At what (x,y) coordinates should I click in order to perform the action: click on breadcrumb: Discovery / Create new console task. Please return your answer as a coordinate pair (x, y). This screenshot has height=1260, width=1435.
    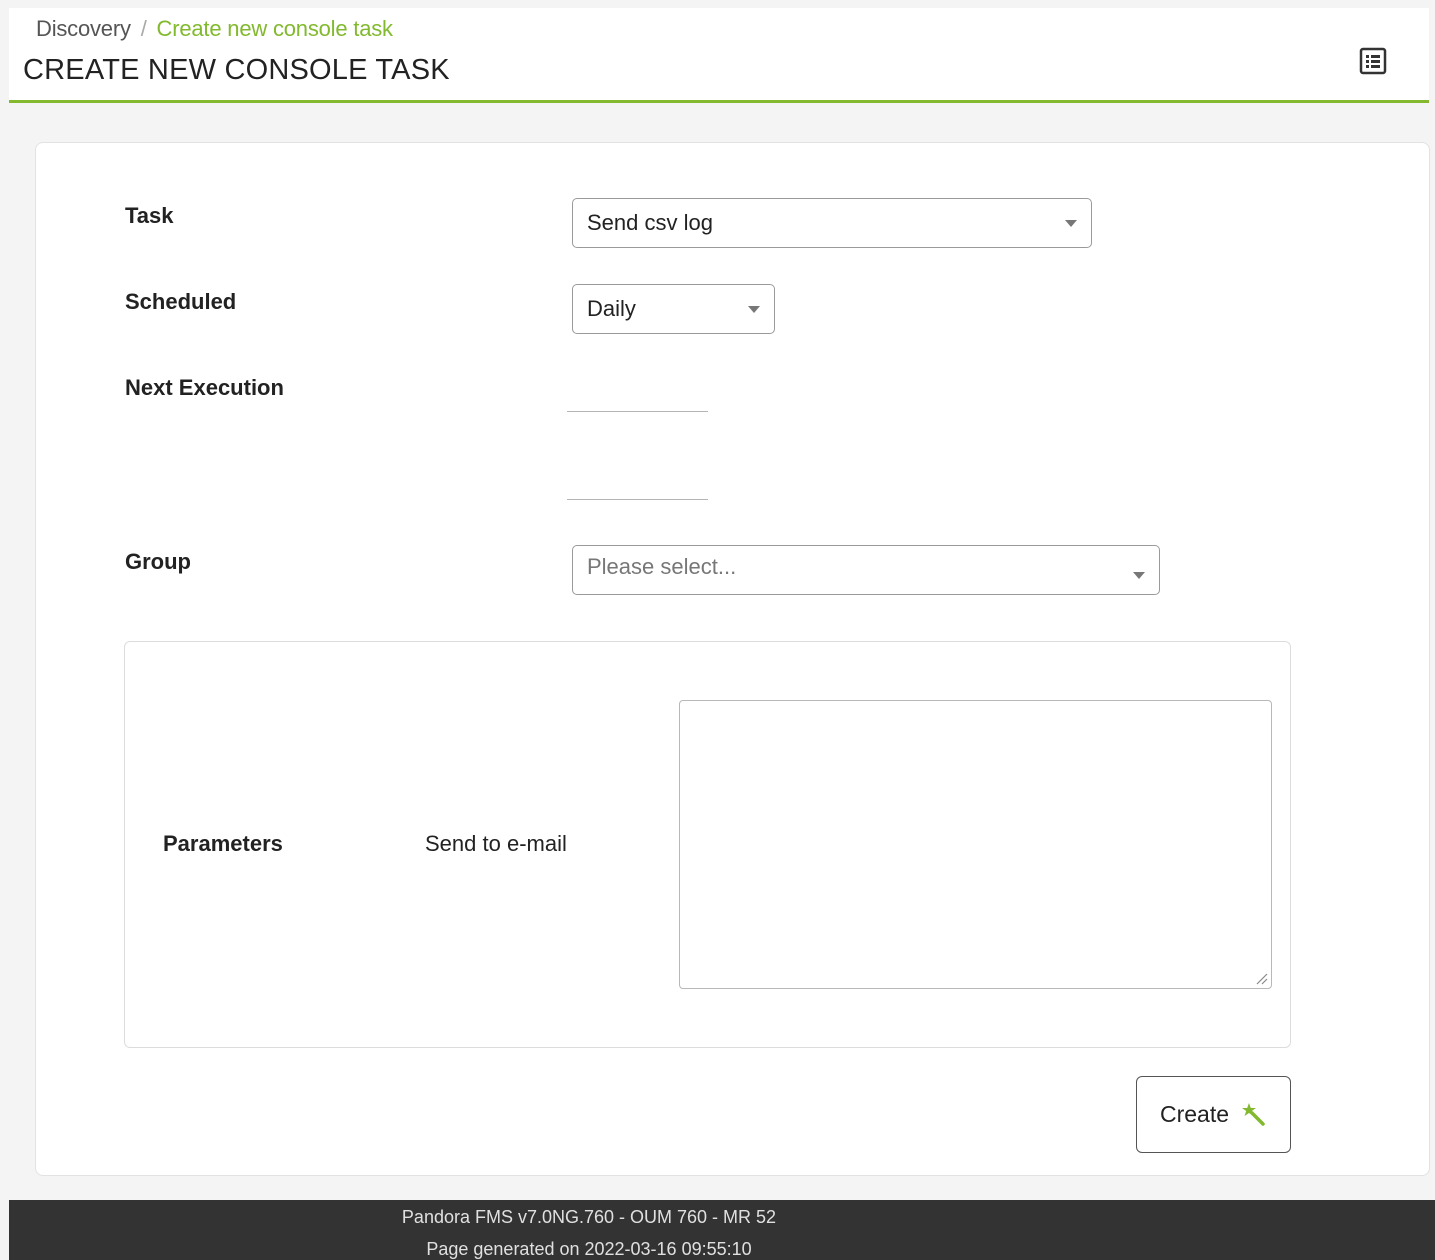
    Looking at the image, I should click on (214, 29).